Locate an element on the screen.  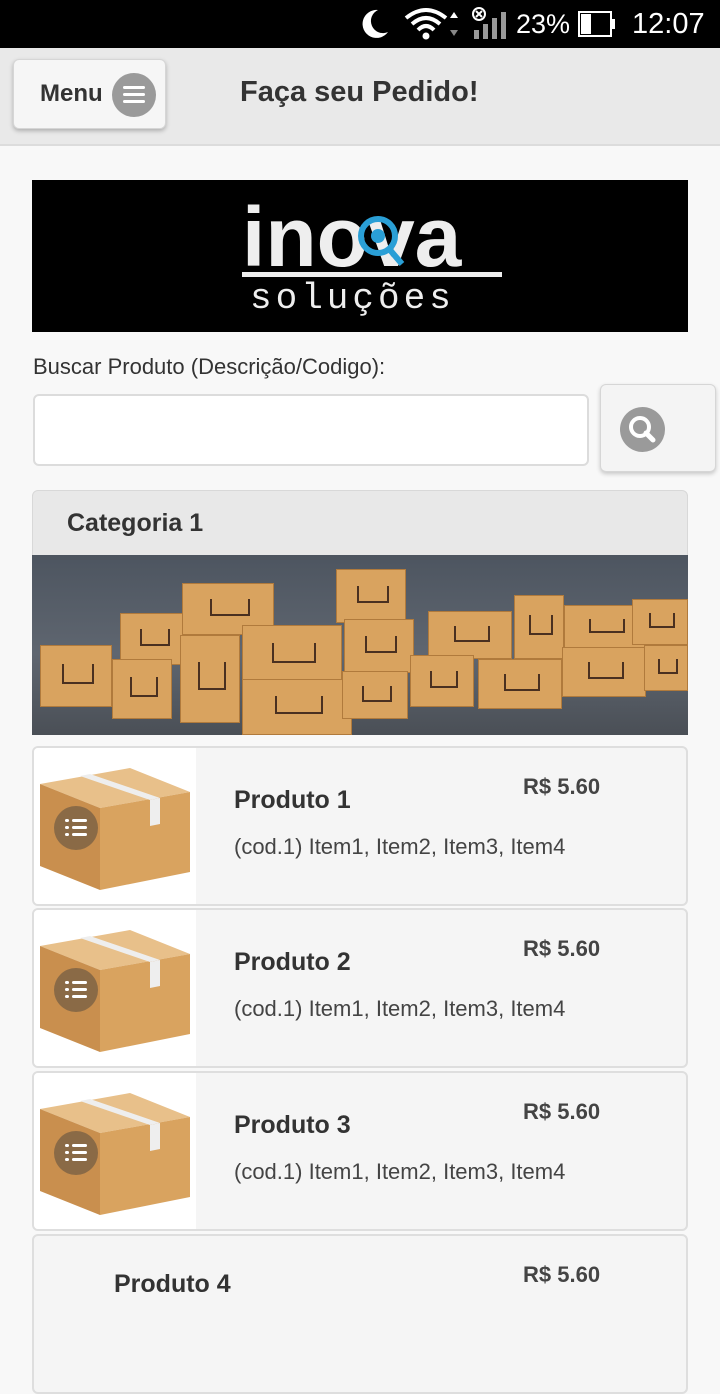
battery-icon is located at coordinates (599, 24).